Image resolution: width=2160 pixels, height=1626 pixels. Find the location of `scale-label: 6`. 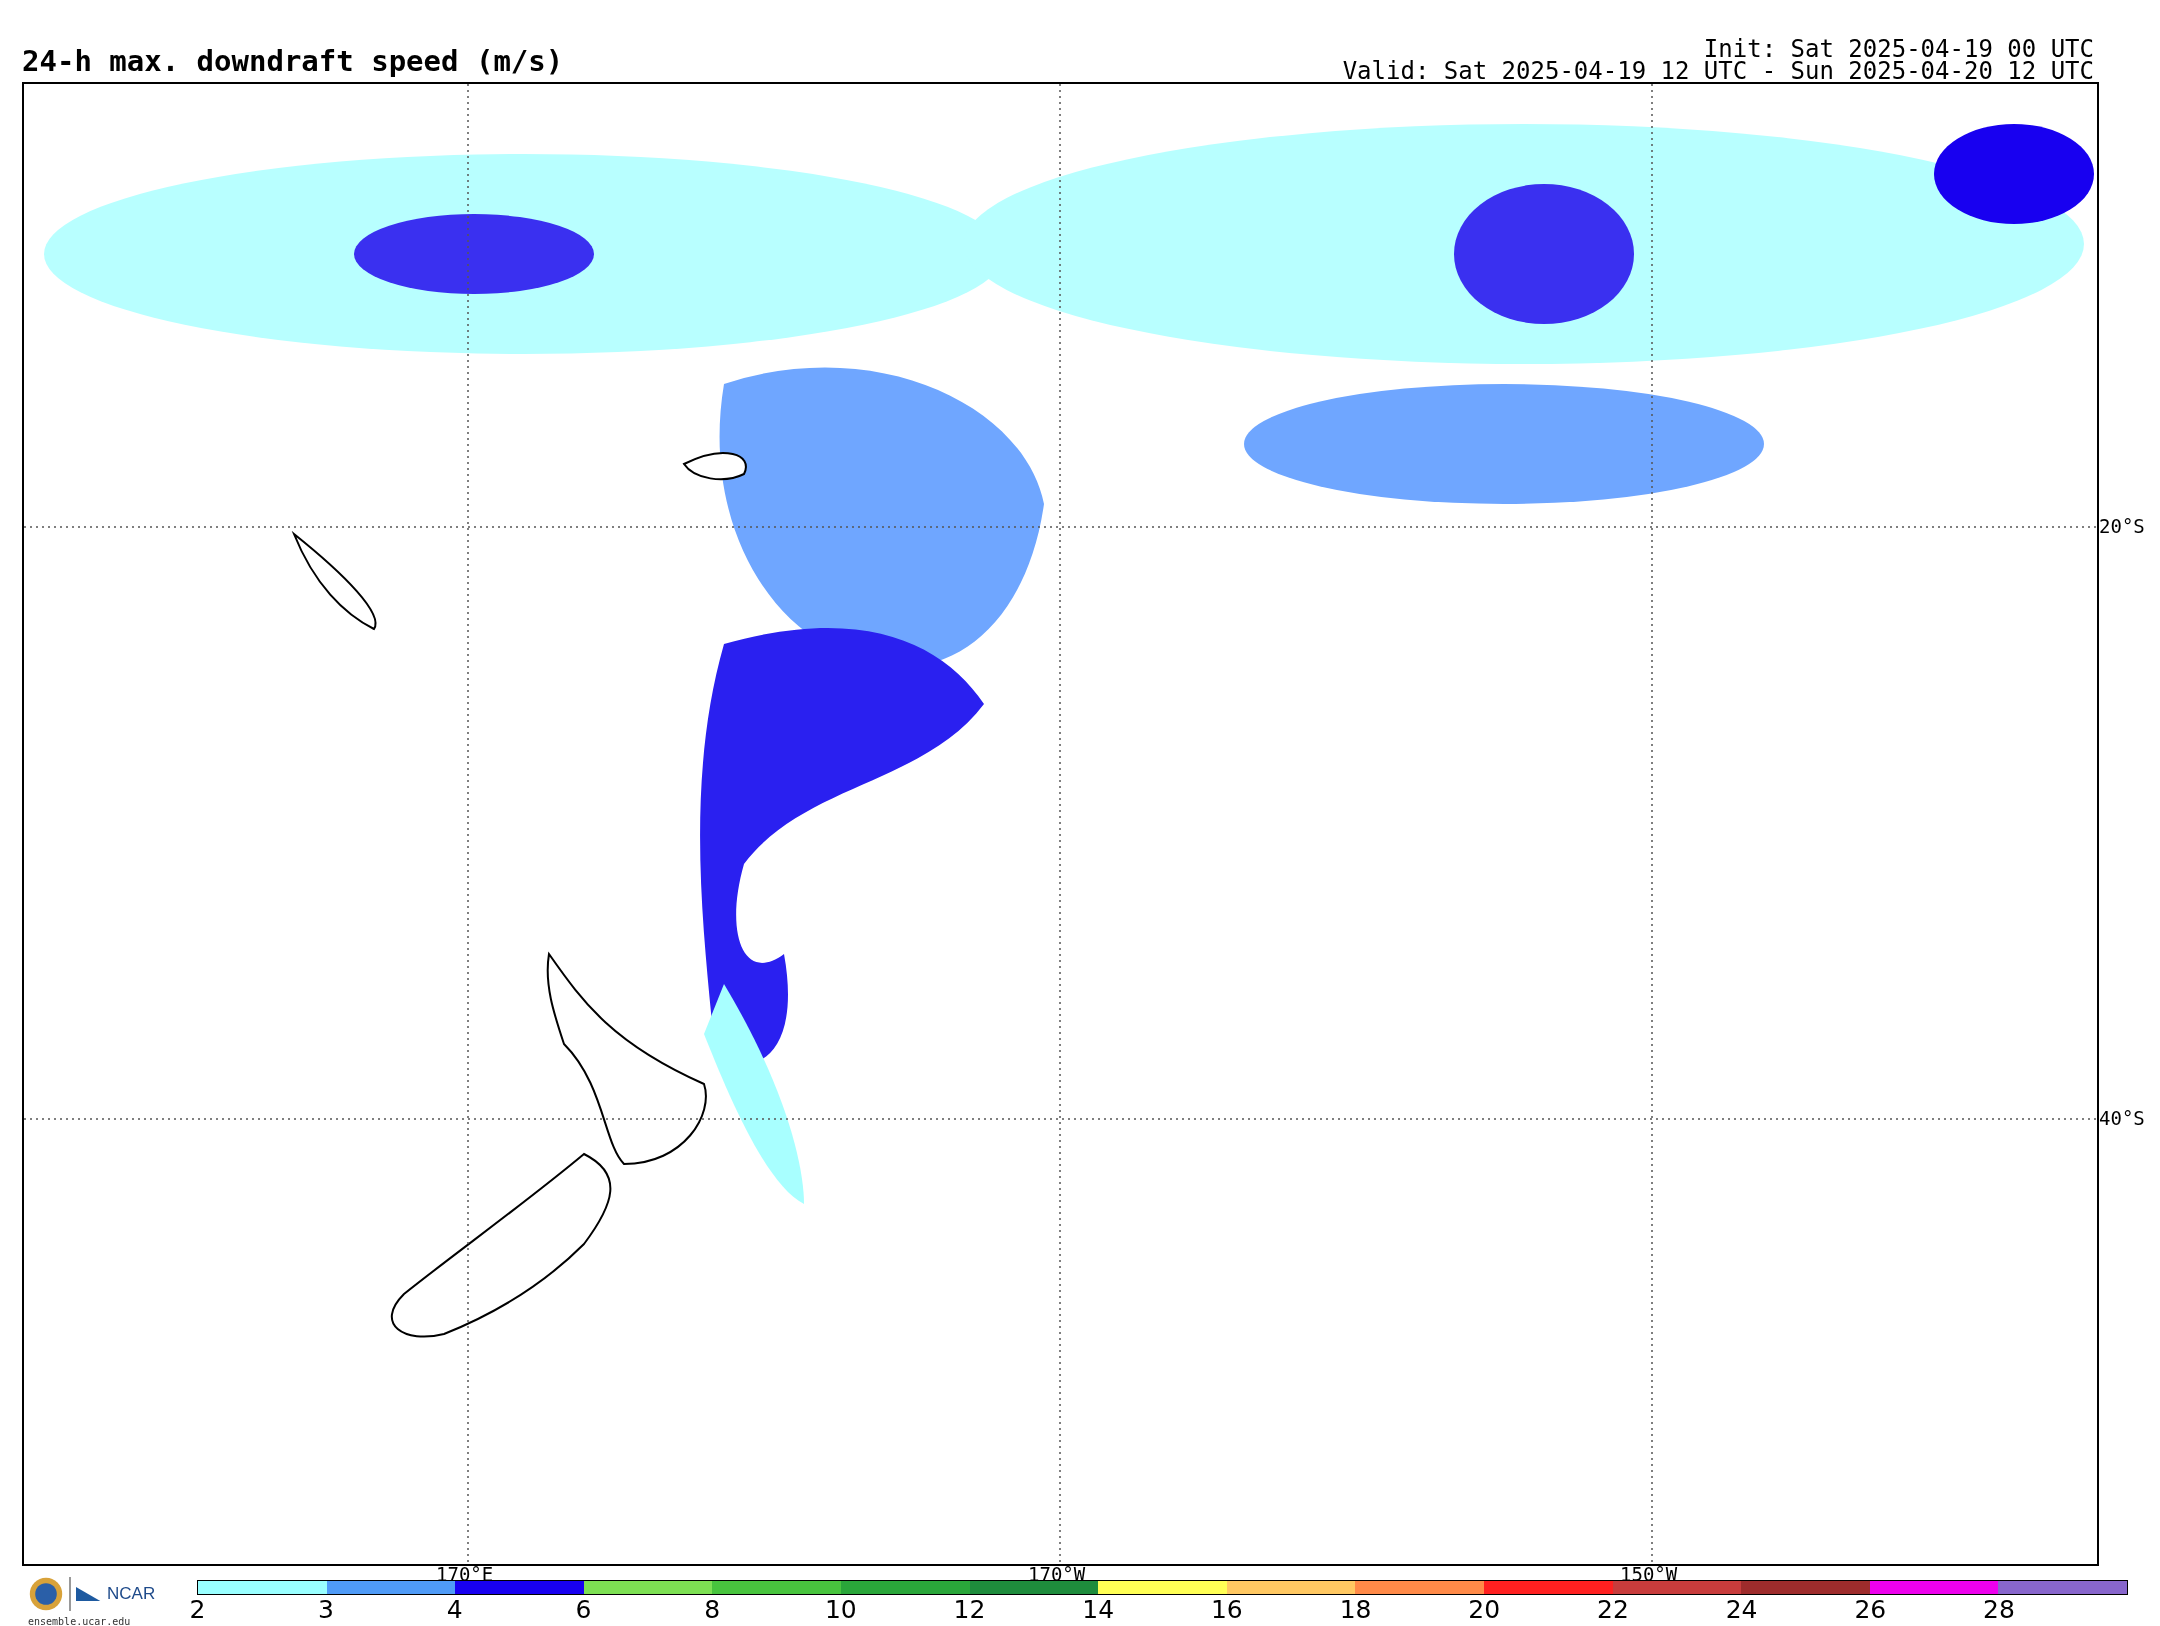

scale-label: 6 is located at coordinates (583, 1609).